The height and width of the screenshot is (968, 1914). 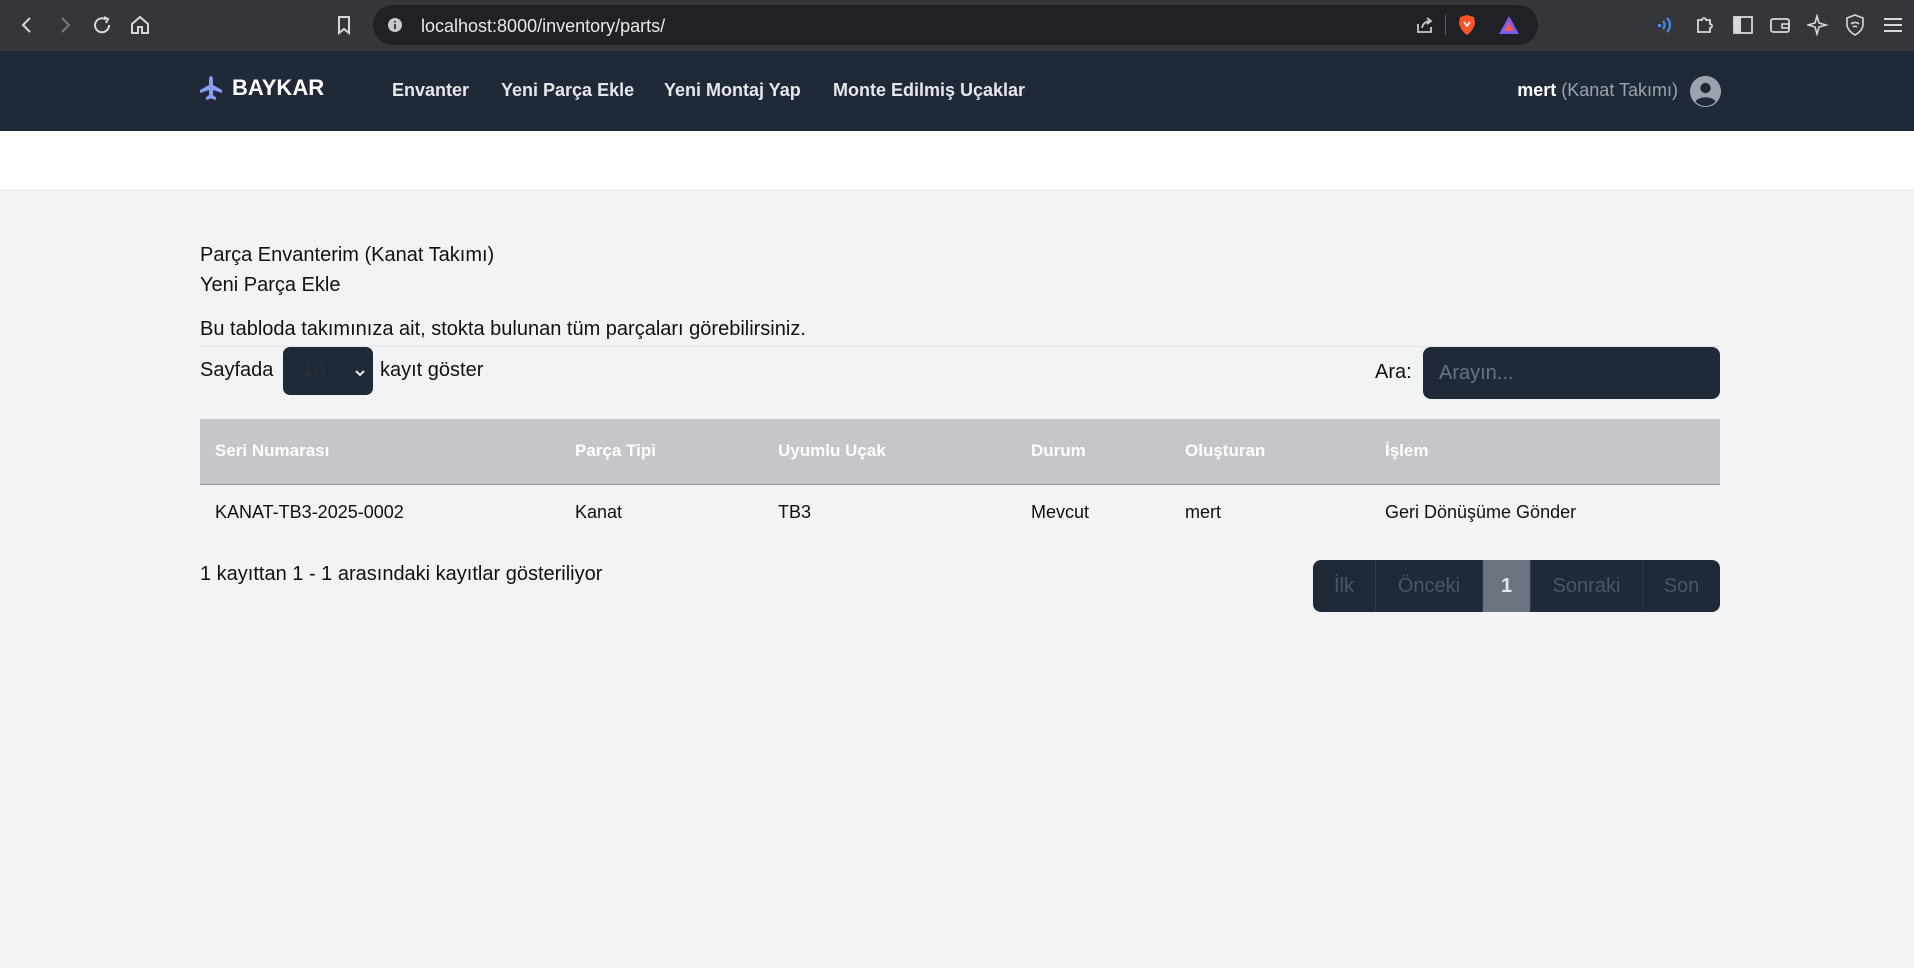 I want to click on pagination: İlk Önceki 1 Sonraki Son, so click(x=1516, y=586).